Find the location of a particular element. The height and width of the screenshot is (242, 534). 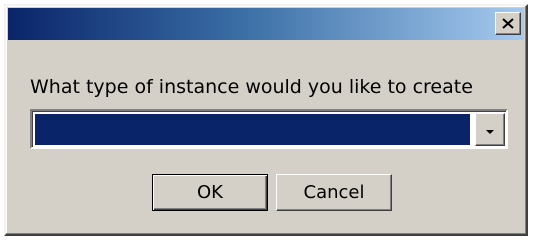

dropdown-button is located at coordinates (490, 129).